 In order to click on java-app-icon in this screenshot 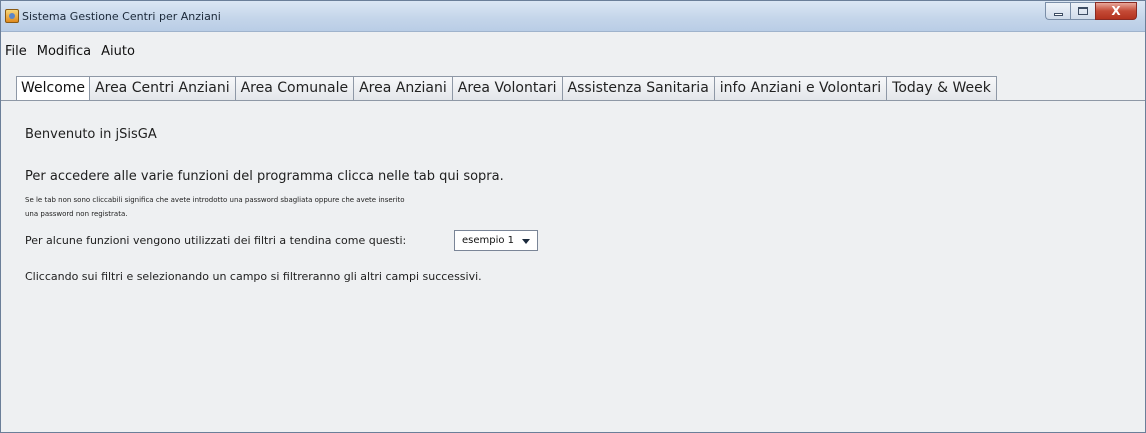, I will do `click(12, 16)`.